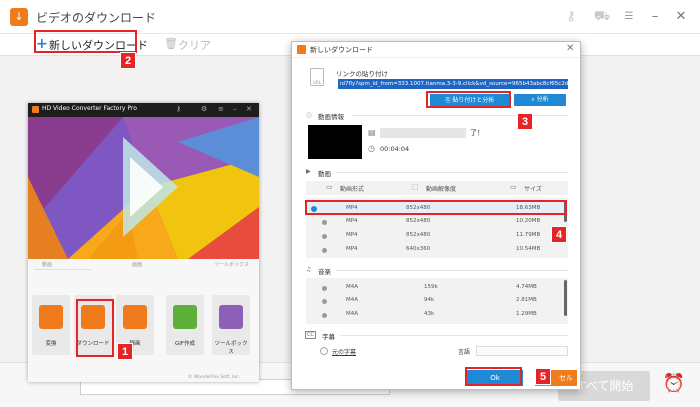  What do you see at coordinates (435, 250) in the screenshot?
I see `video-row: MP4 640x360 10.54MB` at bounding box center [435, 250].